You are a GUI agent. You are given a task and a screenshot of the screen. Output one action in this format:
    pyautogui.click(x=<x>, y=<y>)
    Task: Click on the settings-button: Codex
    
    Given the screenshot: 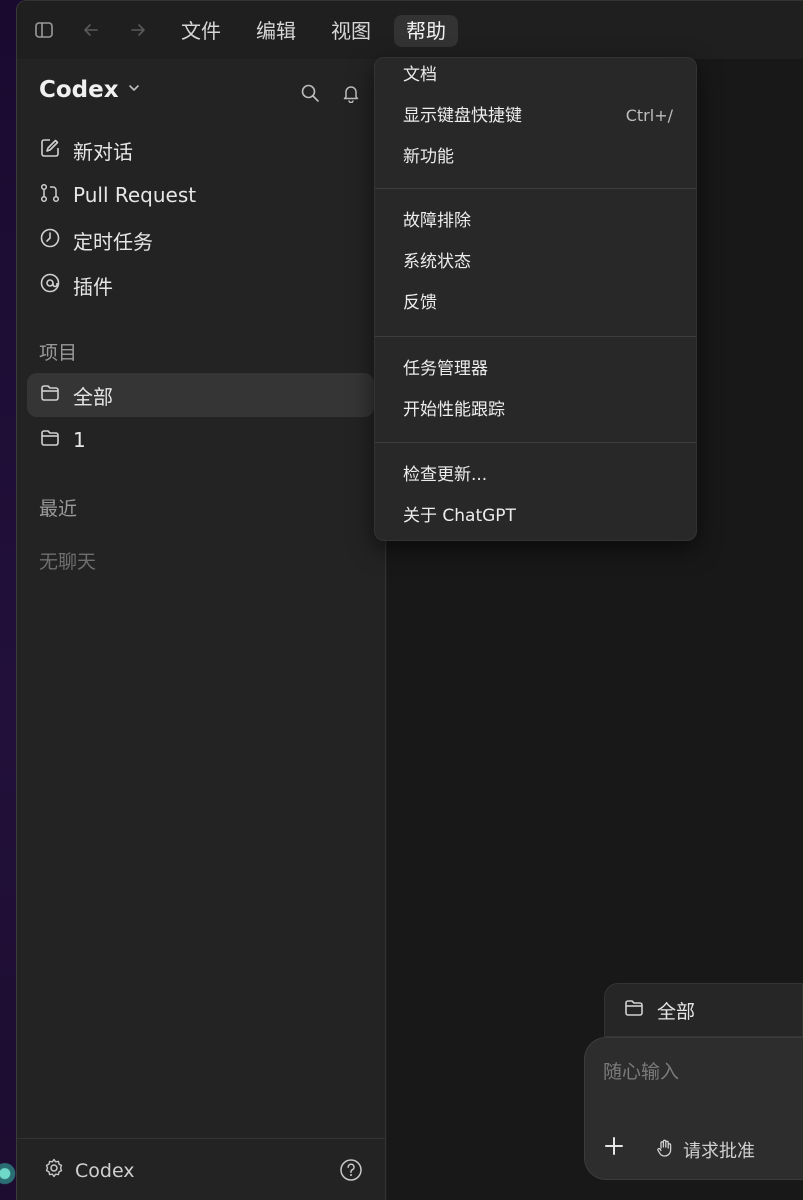 What is the action you would take?
    pyautogui.click(x=89, y=1170)
    